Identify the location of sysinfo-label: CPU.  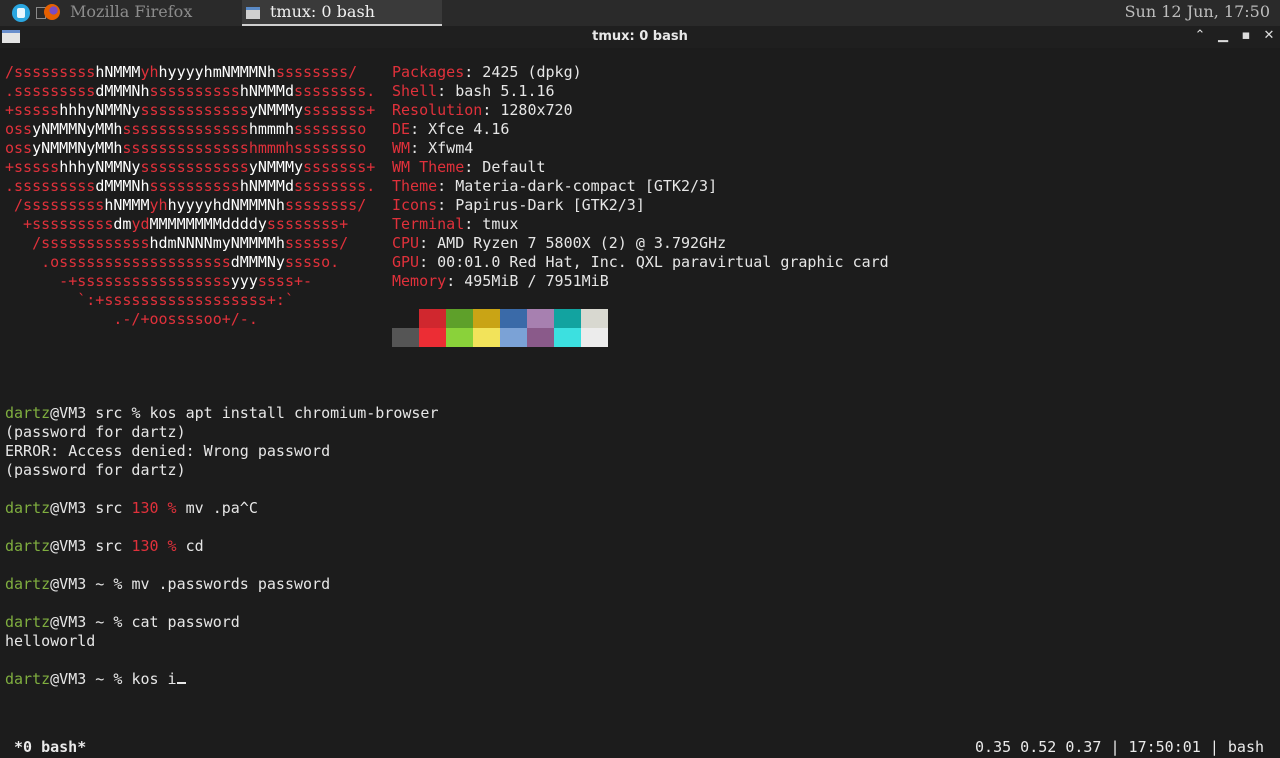
(406, 243).